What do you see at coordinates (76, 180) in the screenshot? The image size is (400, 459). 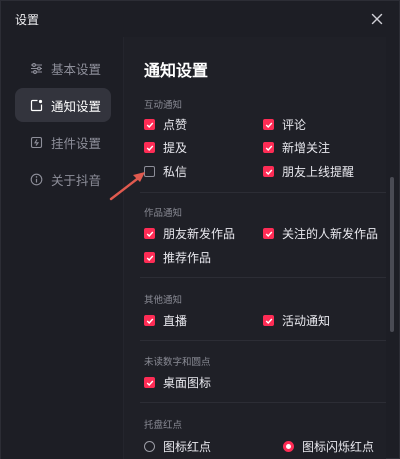 I see `sidebar-item-label: 关于抖音` at bounding box center [76, 180].